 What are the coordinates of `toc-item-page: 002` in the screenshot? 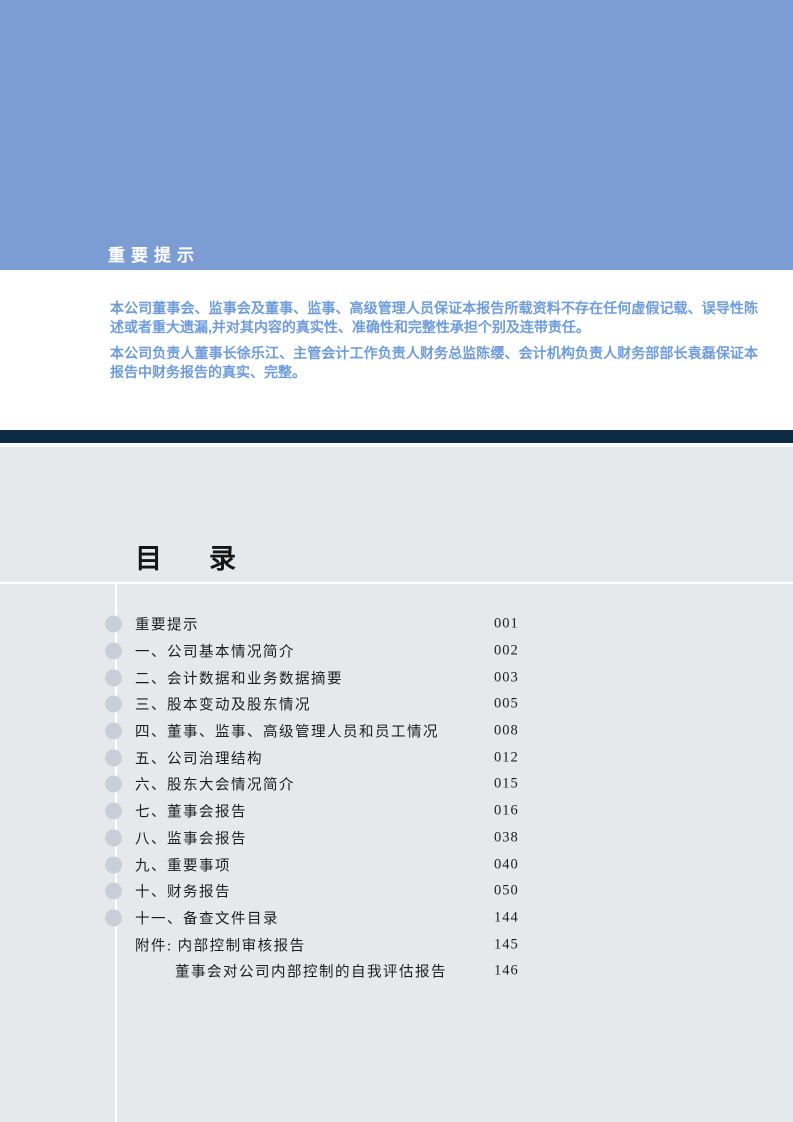 It's located at (506, 651).